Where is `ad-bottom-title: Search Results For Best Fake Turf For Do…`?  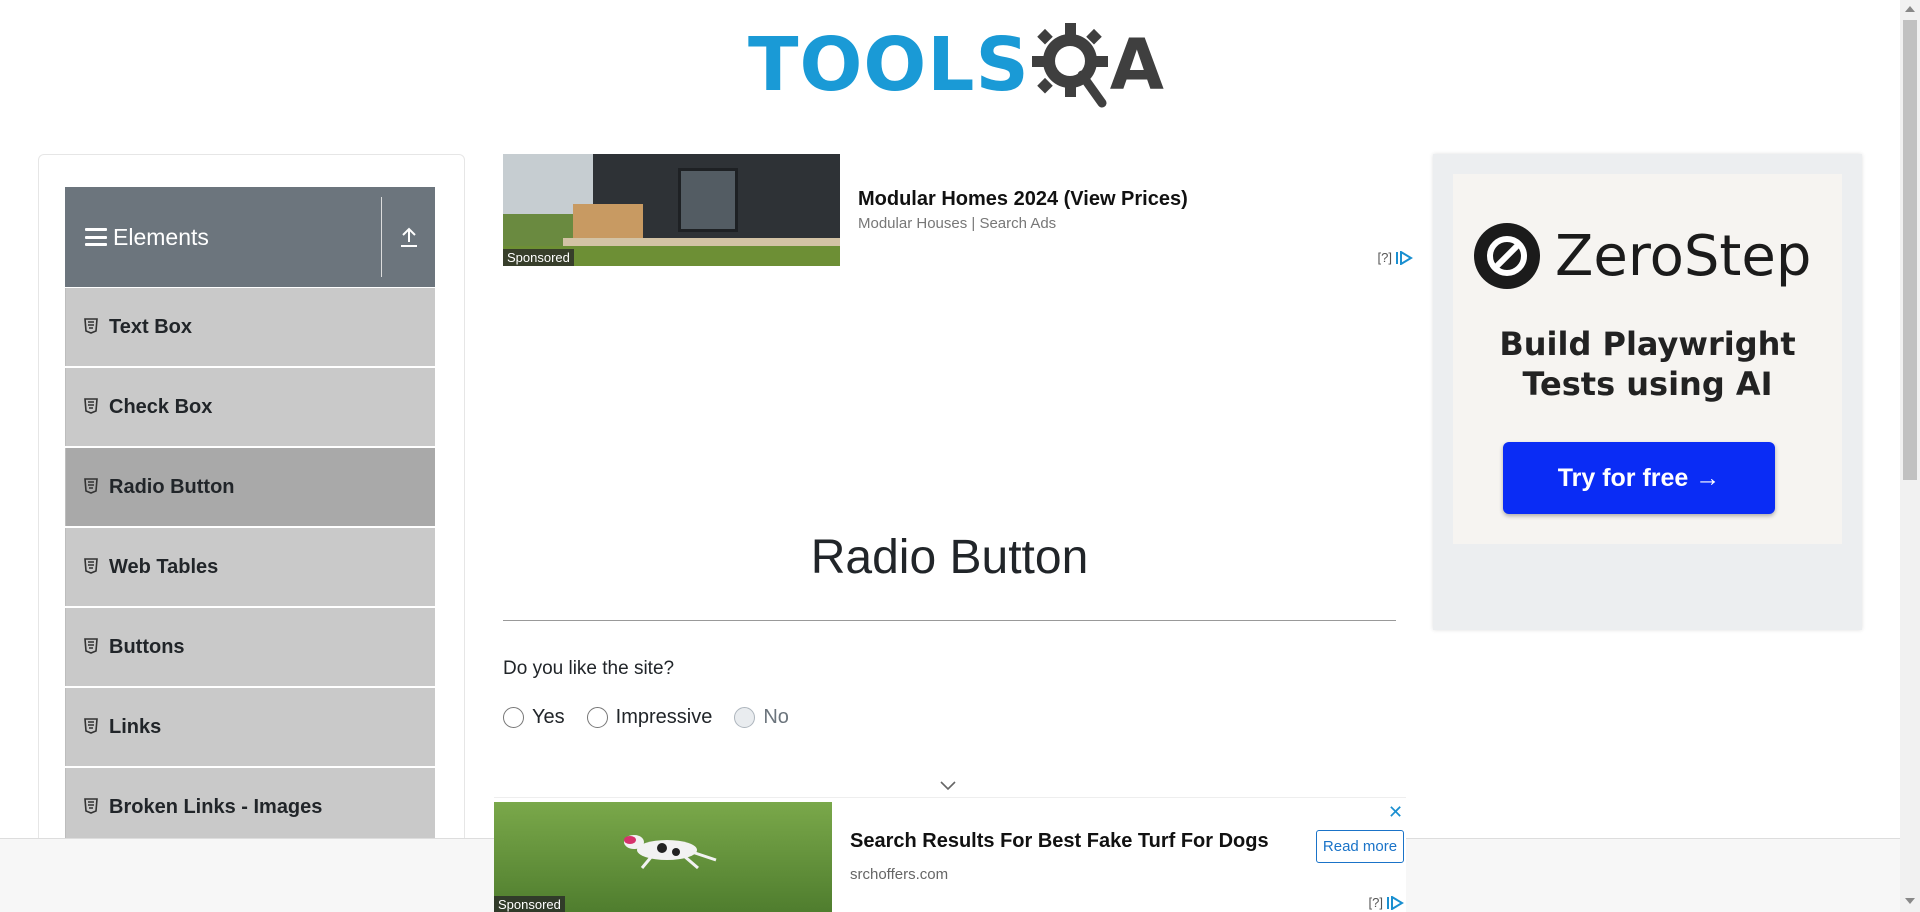 ad-bottom-title: Search Results For Best Fake Turf For Do… is located at coordinates (1059, 841).